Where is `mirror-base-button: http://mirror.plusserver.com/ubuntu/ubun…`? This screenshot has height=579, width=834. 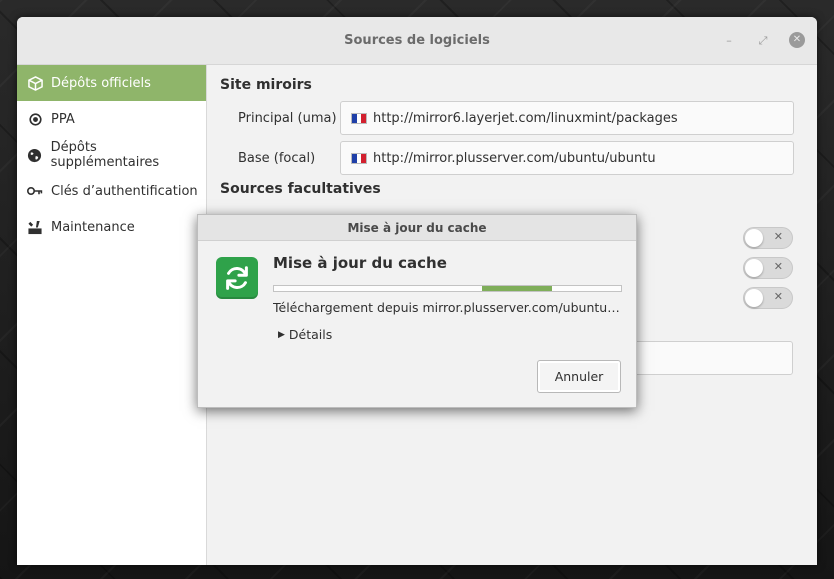 mirror-base-button: http://mirror.plusserver.com/ubuntu/ubun… is located at coordinates (567, 158).